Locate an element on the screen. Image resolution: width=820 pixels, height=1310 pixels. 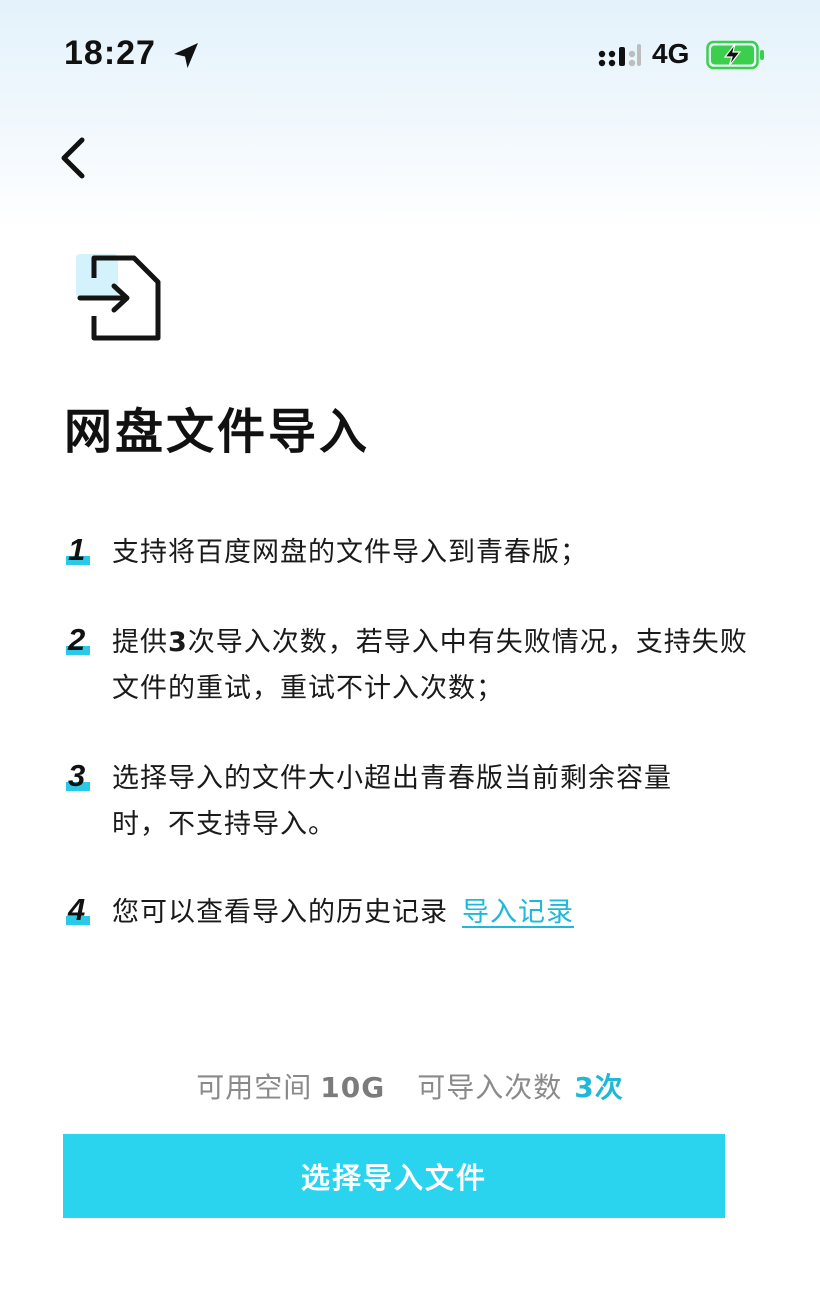
page-title: 网盘文件导入 is located at coordinates (217, 432).